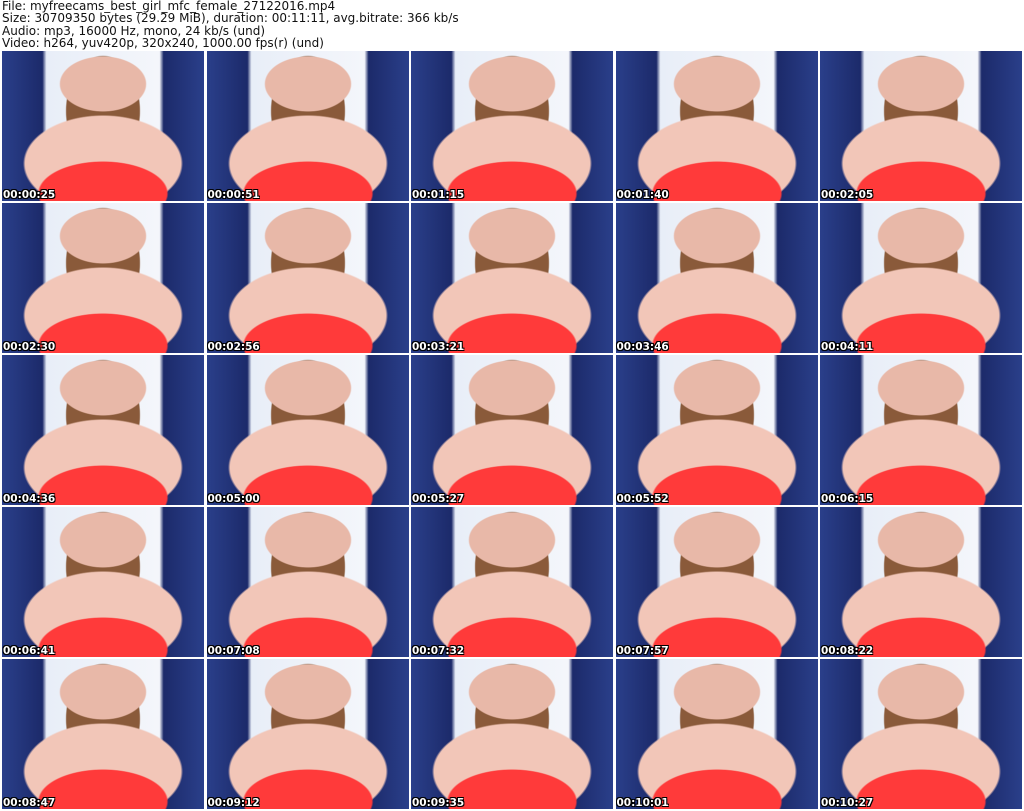 Image resolution: width=1024 pixels, height=811 pixels. What do you see at coordinates (512, 582) in the screenshot?
I see `video-thumbnail: 00:07:32` at bounding box center [512, 582].